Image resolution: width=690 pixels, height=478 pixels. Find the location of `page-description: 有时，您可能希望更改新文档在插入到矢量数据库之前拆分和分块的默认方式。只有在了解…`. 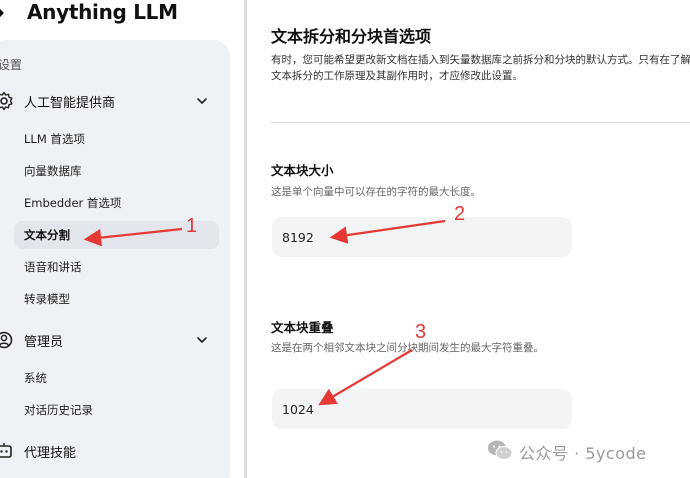

page-description: 有时，您可能希望更改新文档在插入到矢量数据库之前拆分和分块的默认方式。只有在了解… is located at coordinates (480, 68).